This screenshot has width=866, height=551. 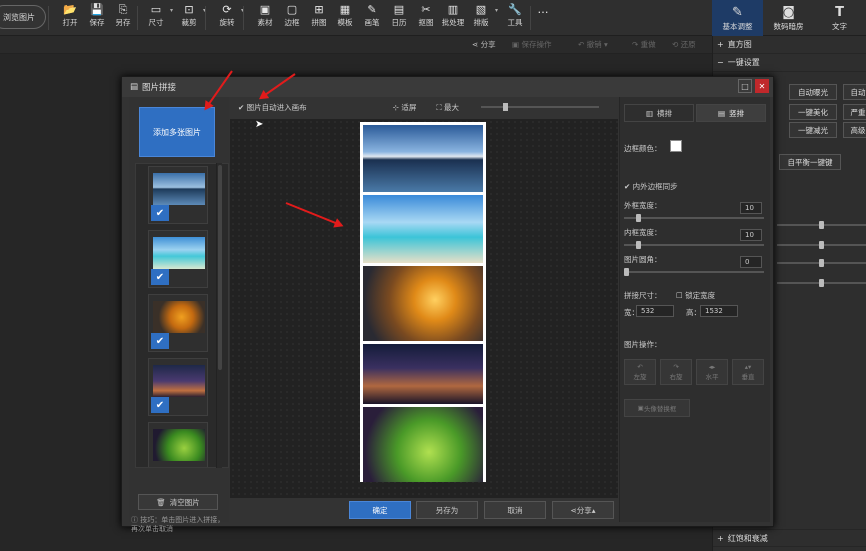 I want to click on outer-width-slider, so click(x=694, y=218).